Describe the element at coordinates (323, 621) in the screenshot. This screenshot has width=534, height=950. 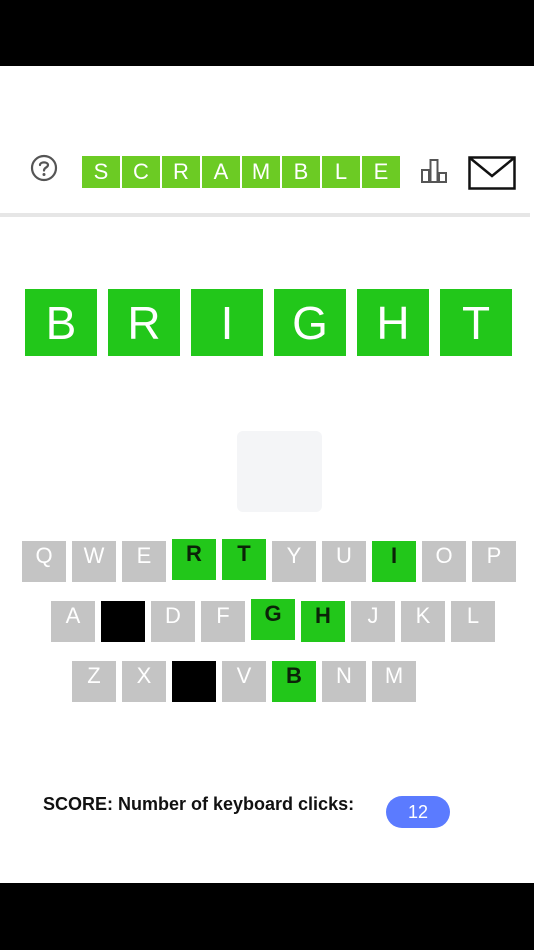
I see `key-h: H` at that location.